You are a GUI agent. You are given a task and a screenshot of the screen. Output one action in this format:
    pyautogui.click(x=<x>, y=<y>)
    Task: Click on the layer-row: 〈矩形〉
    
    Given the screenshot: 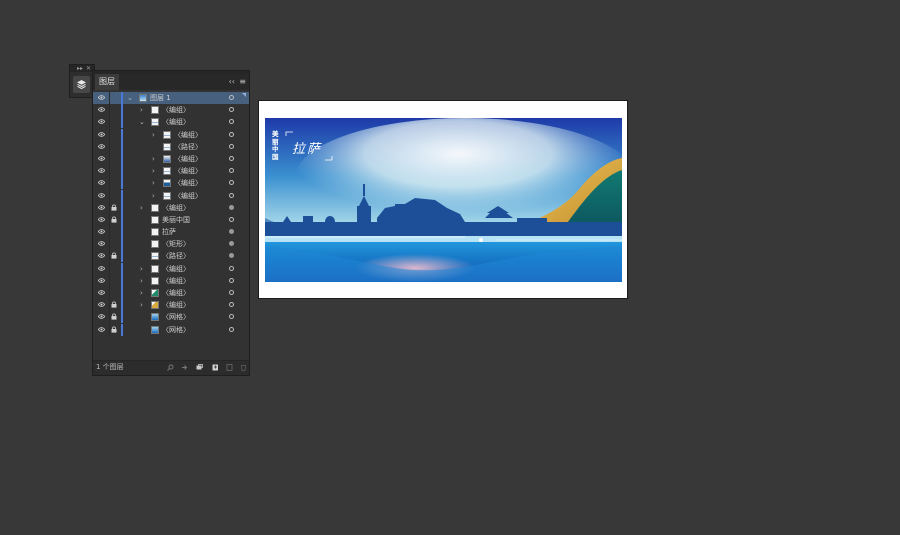 What is the action you would take?
    pyautogui.click(x=171, y=244)
    